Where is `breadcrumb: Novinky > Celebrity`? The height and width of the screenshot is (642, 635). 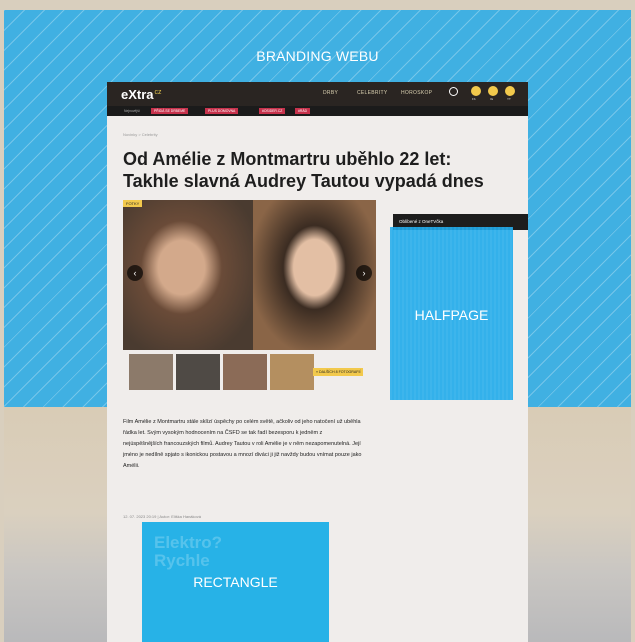
breadcrumb: Novinky > Celebrity is located at coordinates (140, 134).